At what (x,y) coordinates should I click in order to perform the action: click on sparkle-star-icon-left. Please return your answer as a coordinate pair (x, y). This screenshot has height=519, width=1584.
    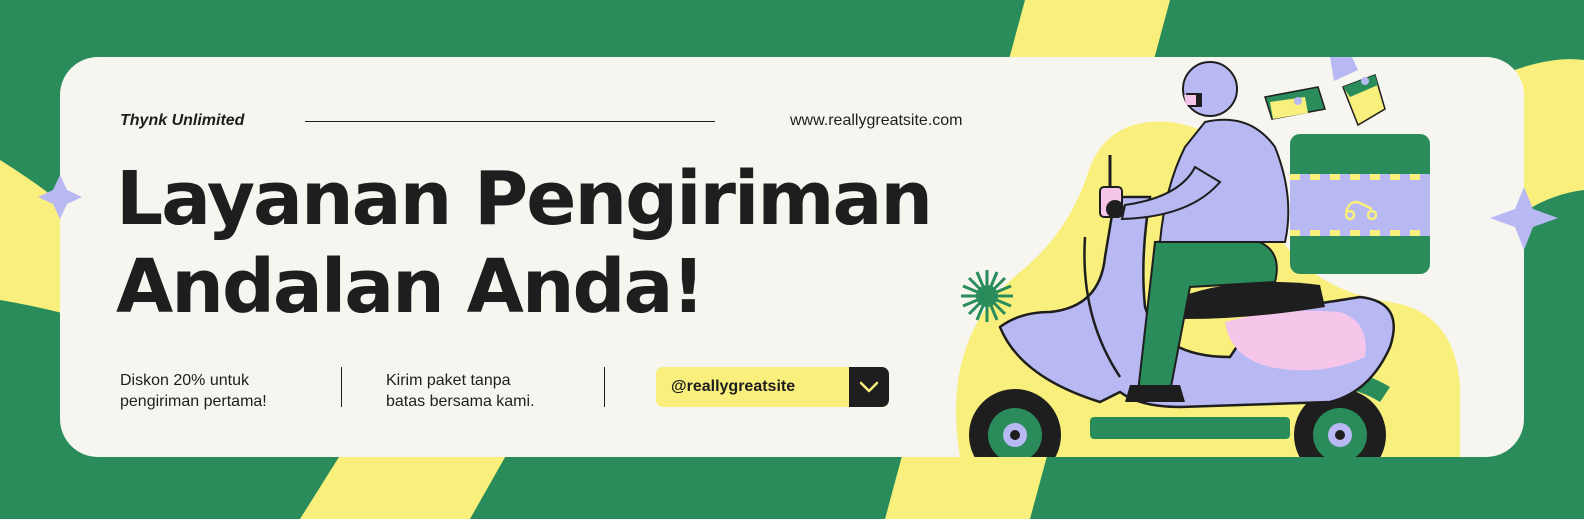
    Looking at the image, I should click on (60, 197).